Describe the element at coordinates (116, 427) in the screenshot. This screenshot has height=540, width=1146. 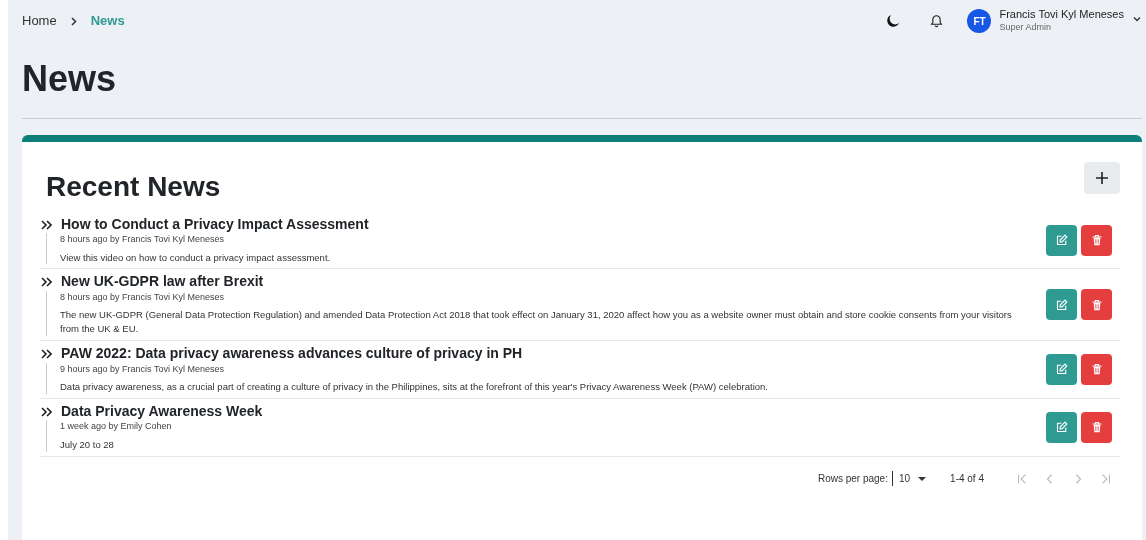
I see `news-meta: 1 week ago by Emily Cohen` at that location.